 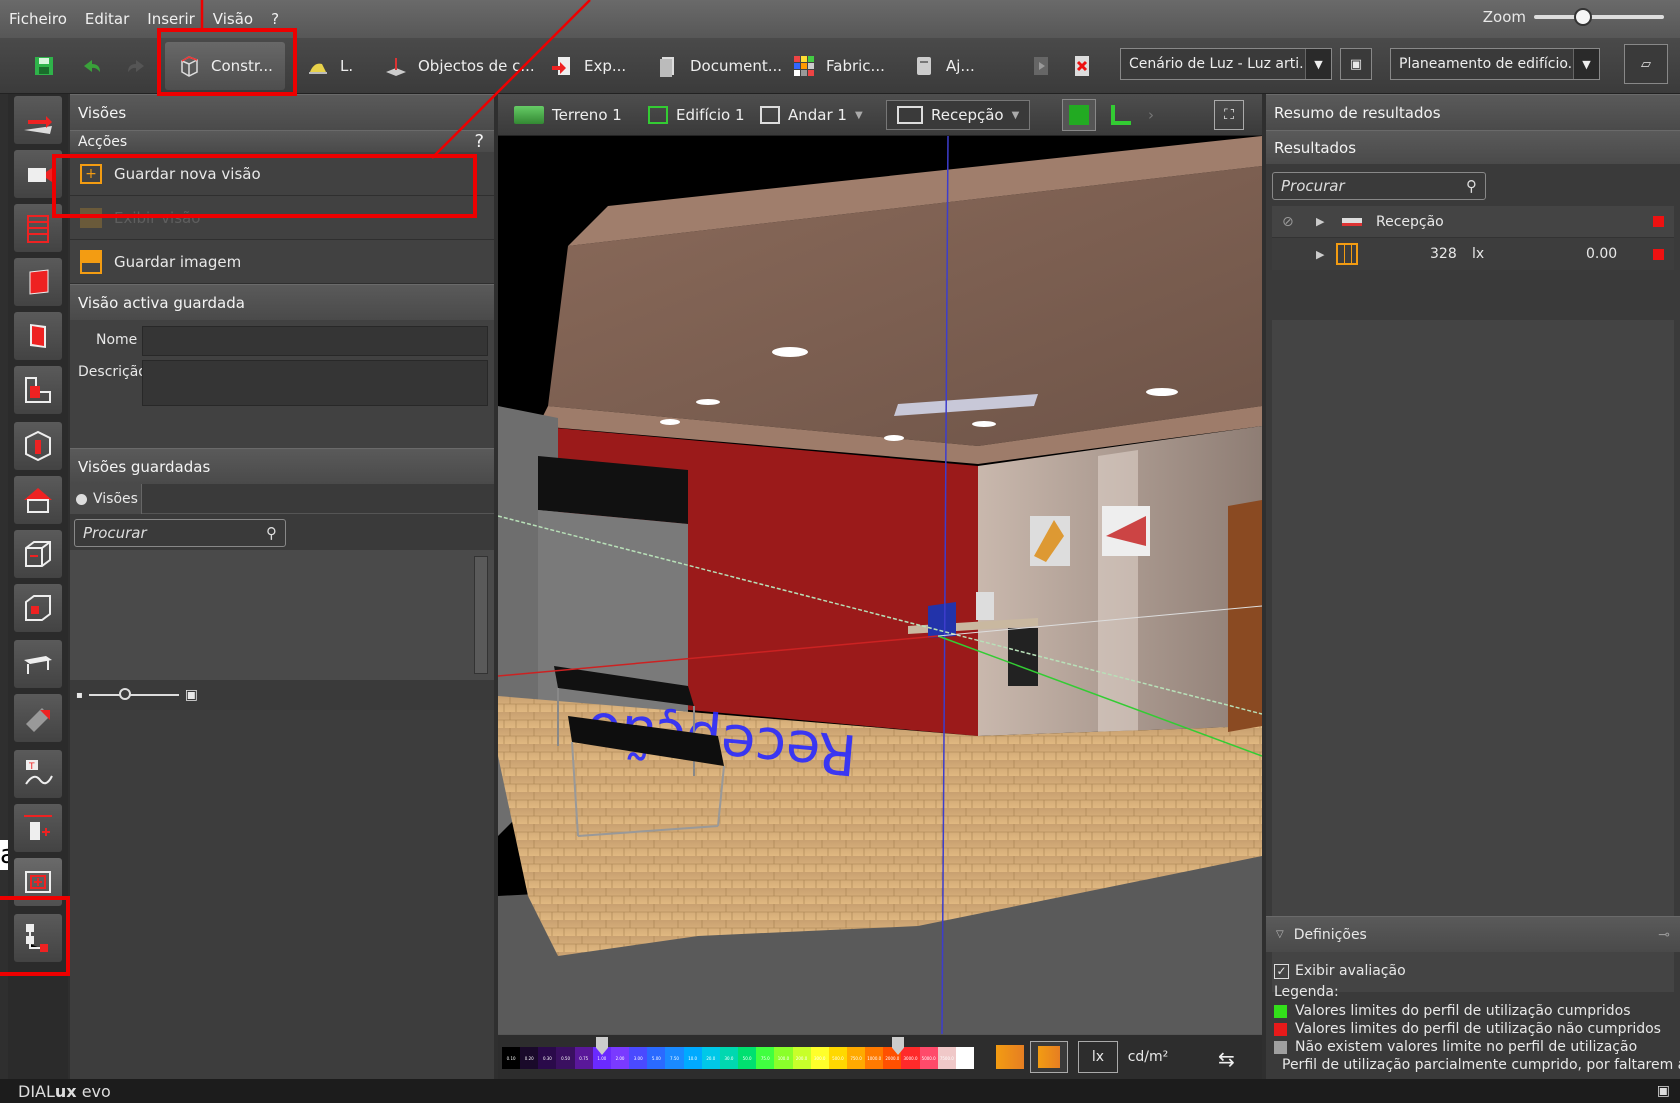 What do you see at coordinates (1121, 115) in the screenshot?
I see `view-floorplan-button` at bounding box center [1121, 115].